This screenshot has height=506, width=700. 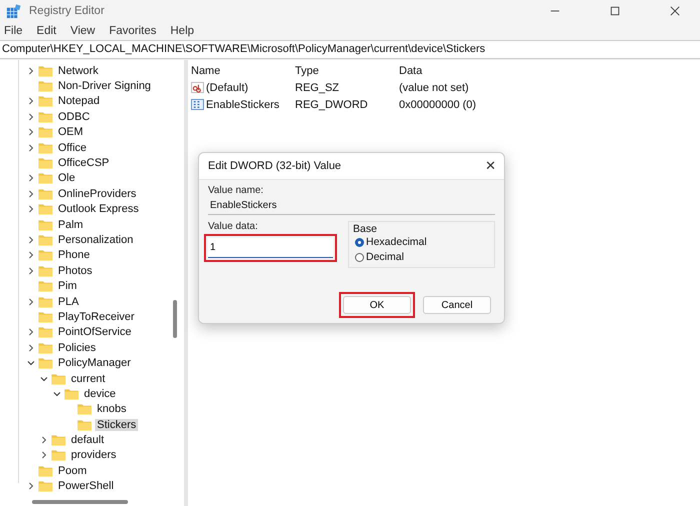 What do you see at coordinates (71, 132) in the screenshot?
I see `tree-item: OEM` at bounding box center [71, 132].